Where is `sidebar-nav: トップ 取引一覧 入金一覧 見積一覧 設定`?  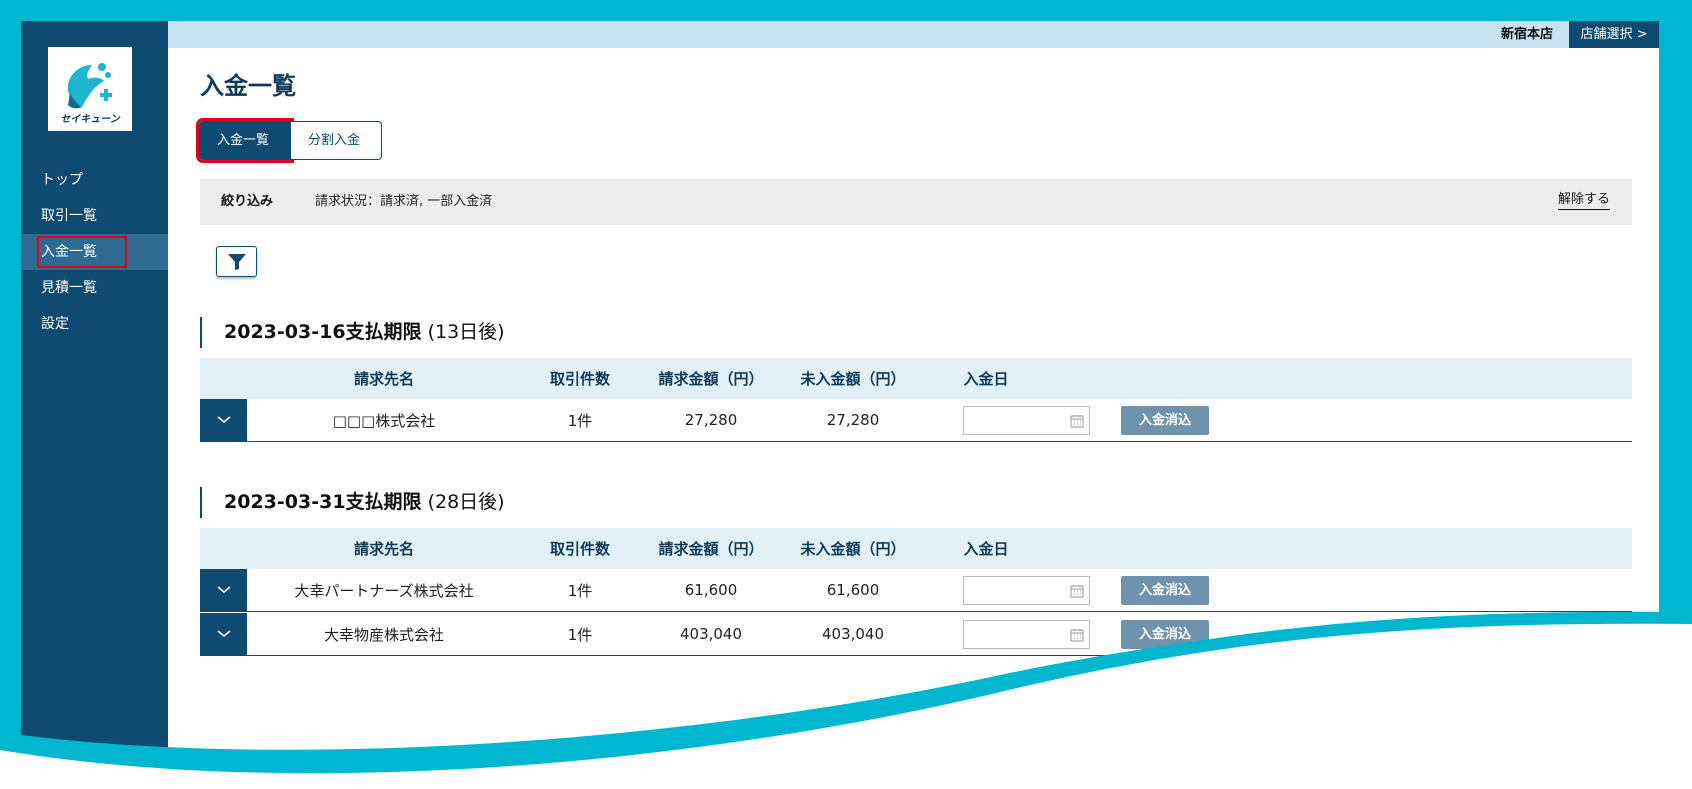 sidebar-nav: トップ 取引一覧 入金一覧 見積一覧 設定 is located at coordinates (94, 252).